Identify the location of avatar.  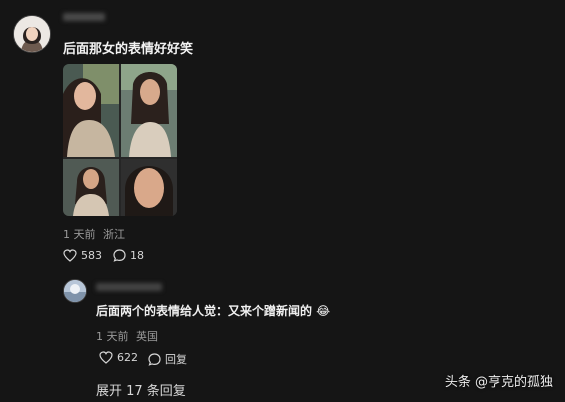
(32, 34).